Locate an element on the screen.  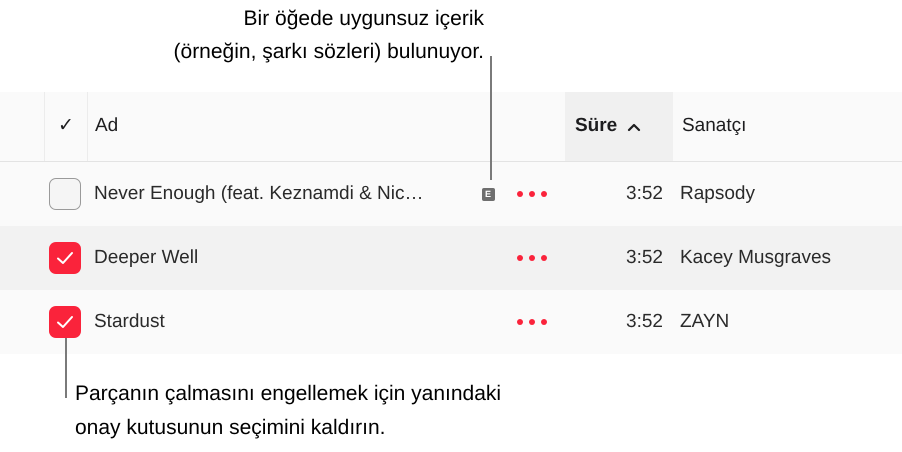
sort-ascending-icon is located at coordinates (634, 127).